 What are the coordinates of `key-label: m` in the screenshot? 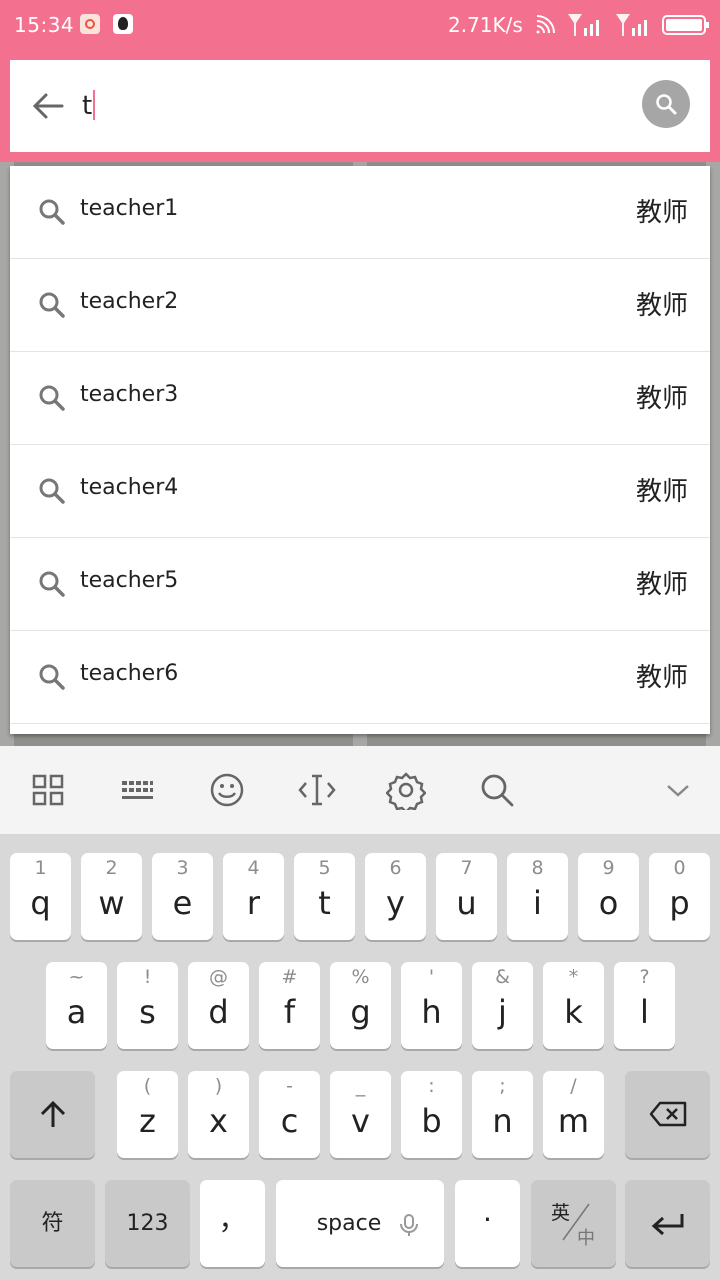 It's located at (573, 1121).